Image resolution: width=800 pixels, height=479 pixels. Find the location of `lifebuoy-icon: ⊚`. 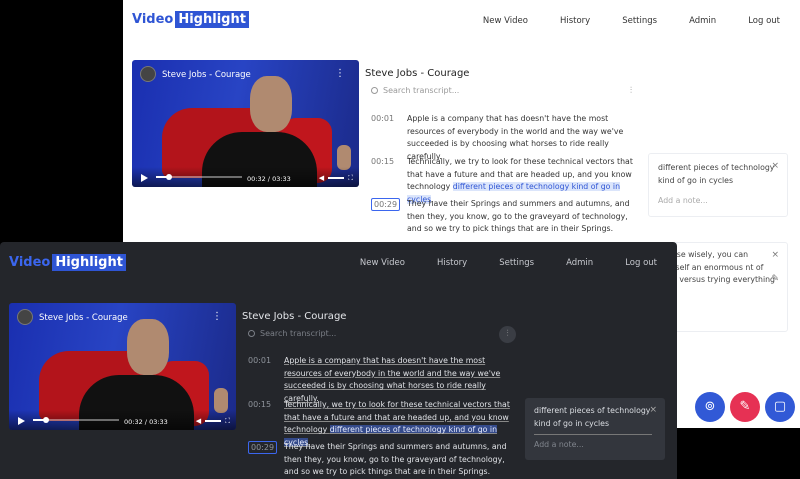

lifebuoy-icon: ⊚ is located at coordinates (710, 407).